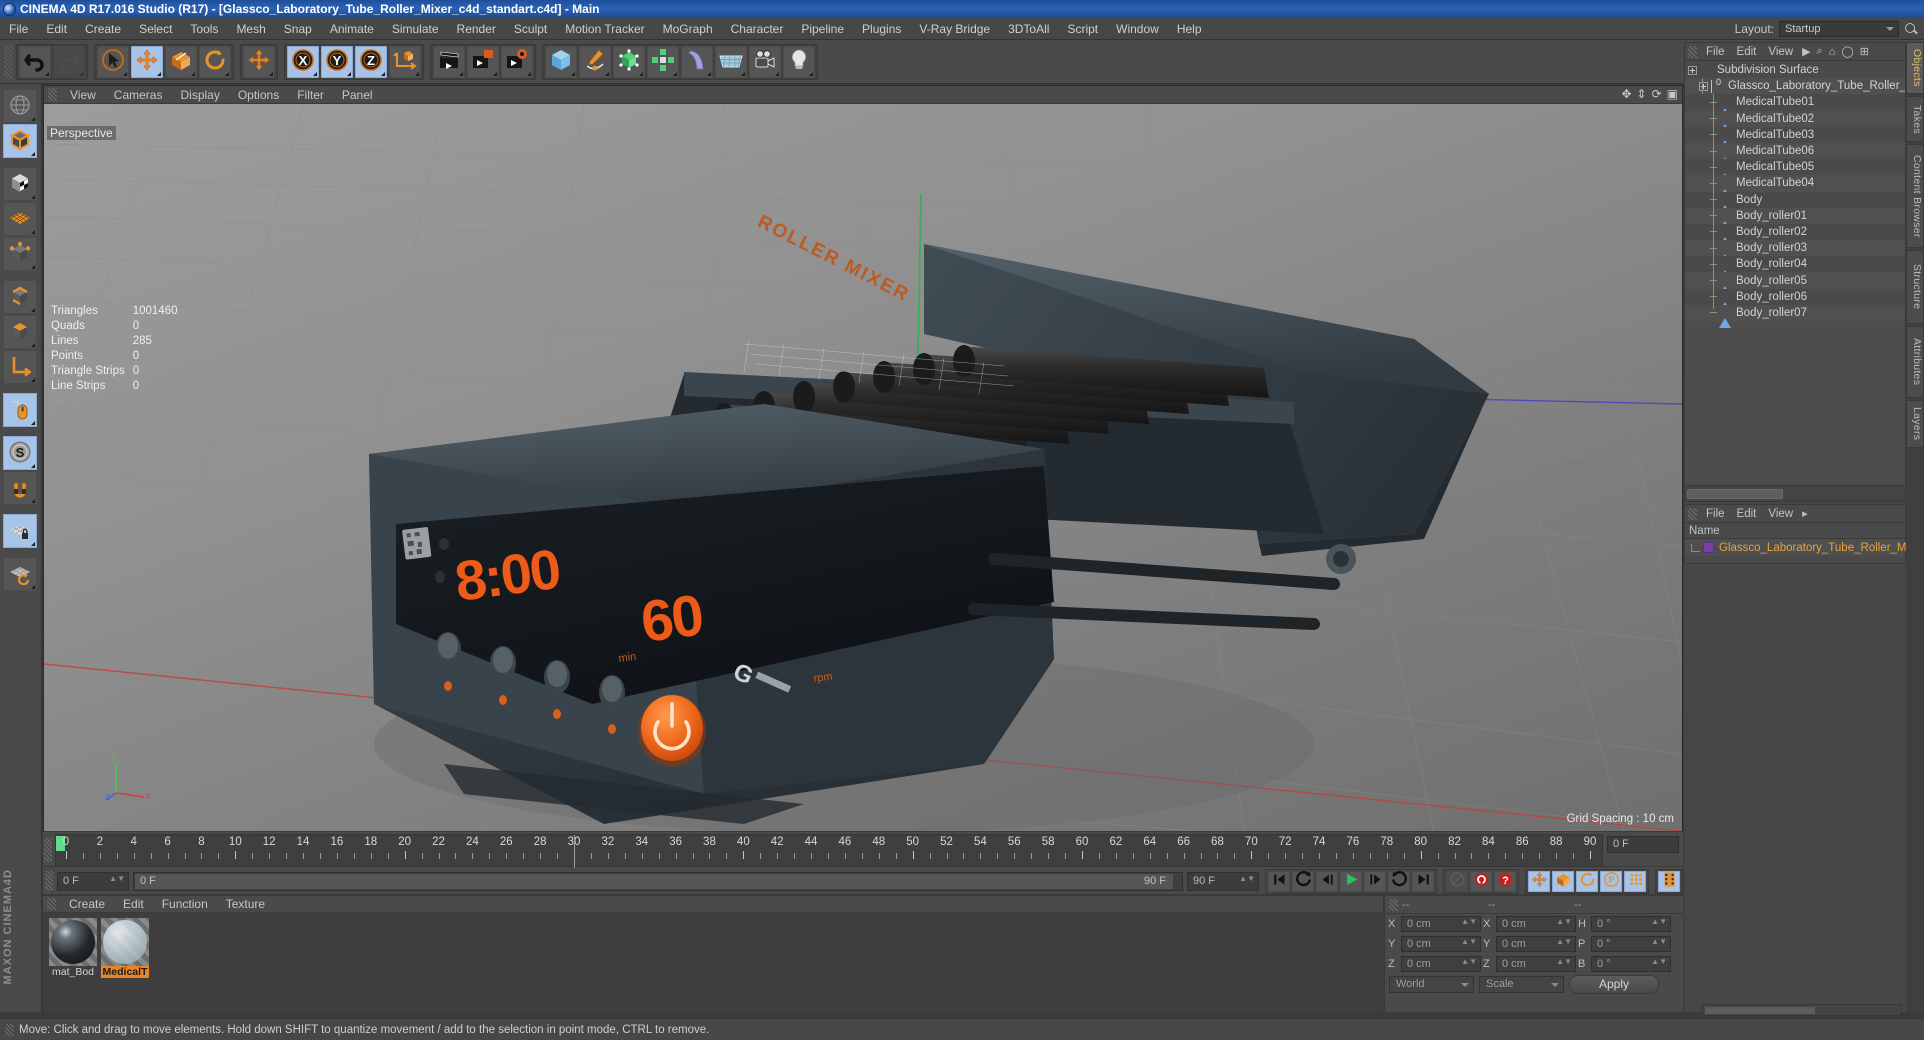 This screenshot has height=1040, width=1924. Describe the element at coordinates (1481, 881) in the screenshot. I see `record-active-objects` at that location.